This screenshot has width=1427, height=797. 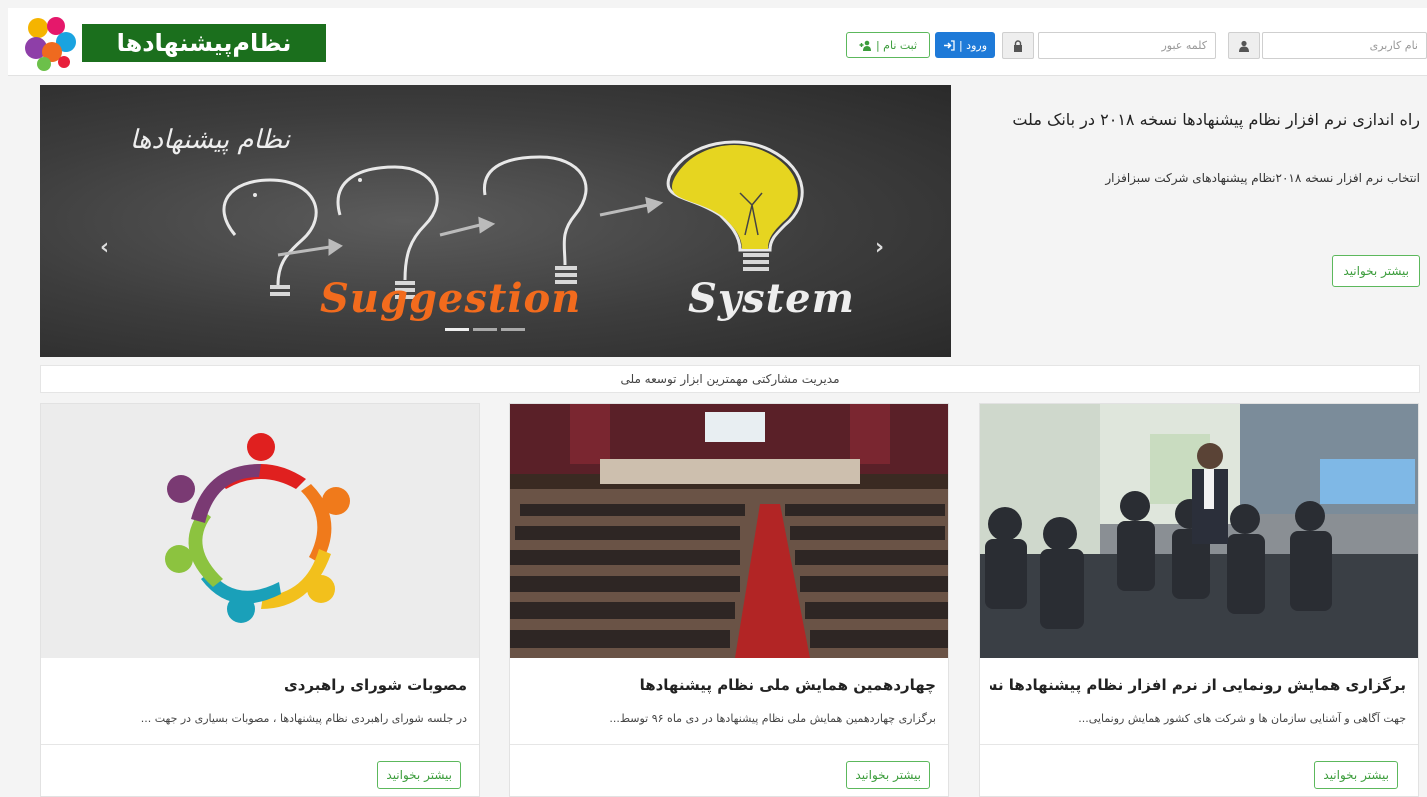 What do you see at coordinates (879, 247) in the screenshot?
I see `chevron-right-icon: ›` at bounding box center [879, 247].